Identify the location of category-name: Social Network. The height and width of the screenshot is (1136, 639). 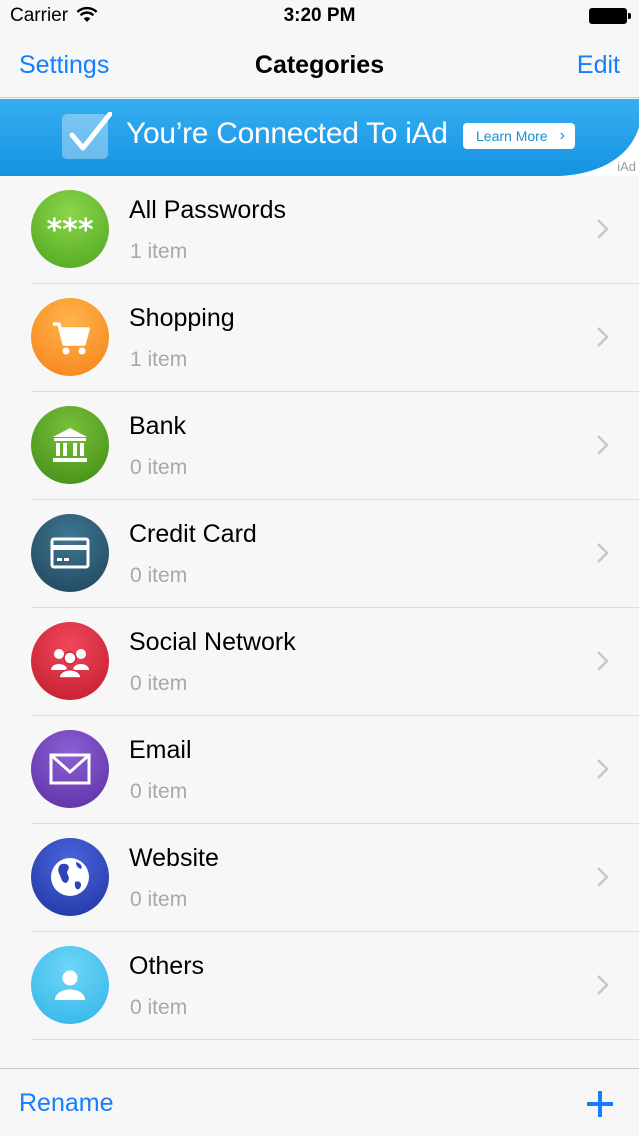
(212, 642).